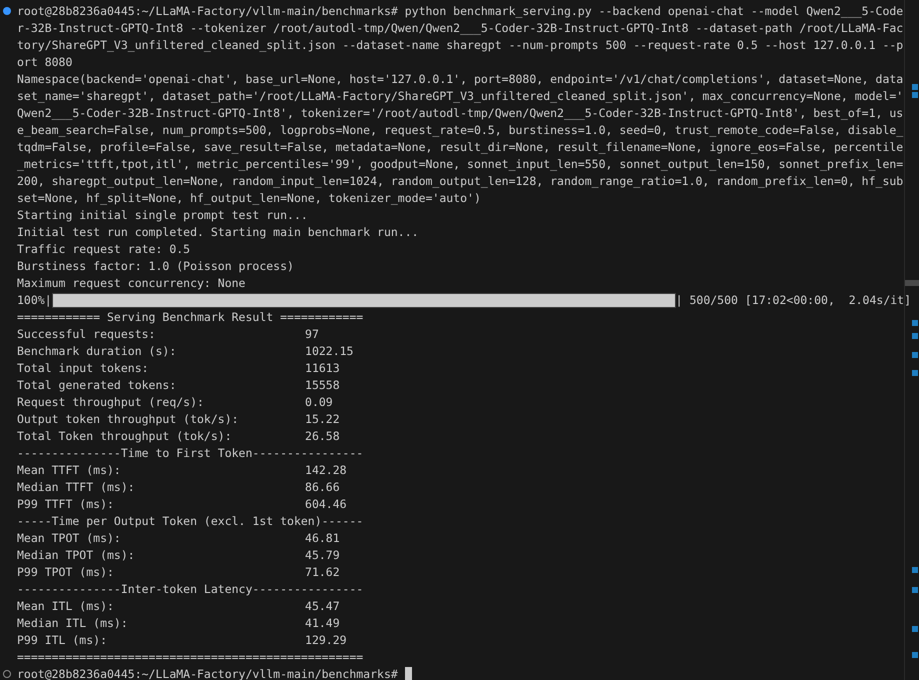  What do you see at coordinates (69, 470) in the screenshot?
I see `metric-label: Mean TTFT (ms):` at bounding box center [69, 470].